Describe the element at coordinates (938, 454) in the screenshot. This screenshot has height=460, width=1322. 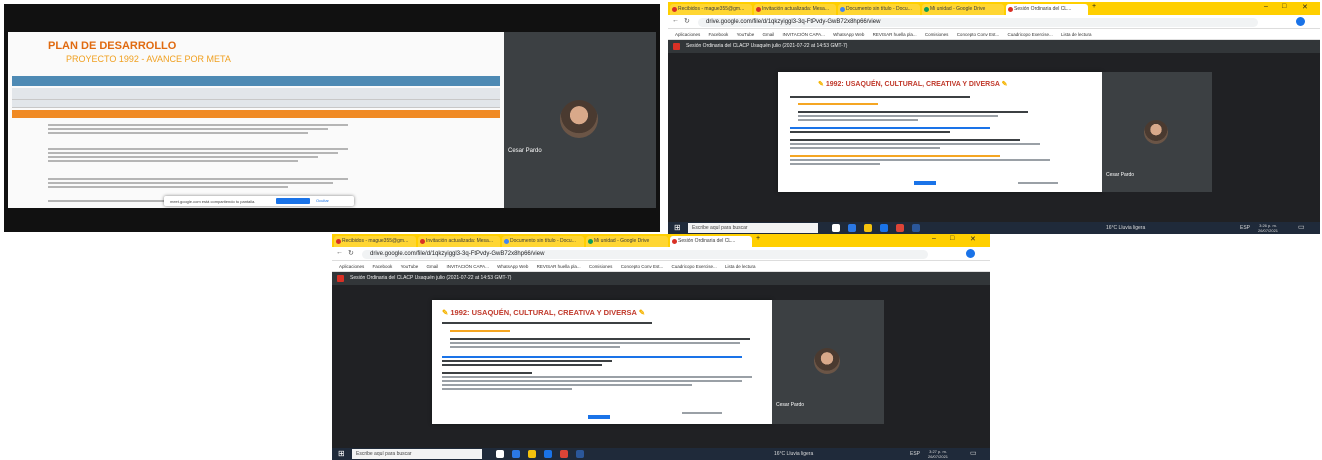
I see `taskbar-clock: 3:27 p. m. 26/07/2021` at that location.